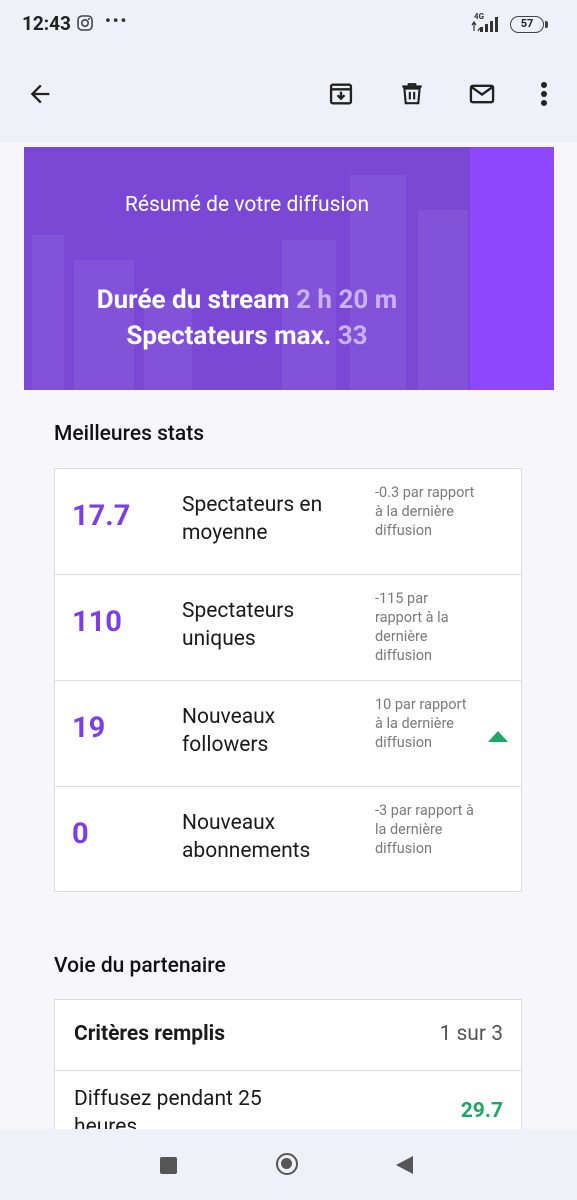 The height and width of the screenshot is (1200, 577). What do you see at coordinates (229, 731) in the screenshot?
I see `stat-label: Nouveaux followers` at bounding box center [229, 731].